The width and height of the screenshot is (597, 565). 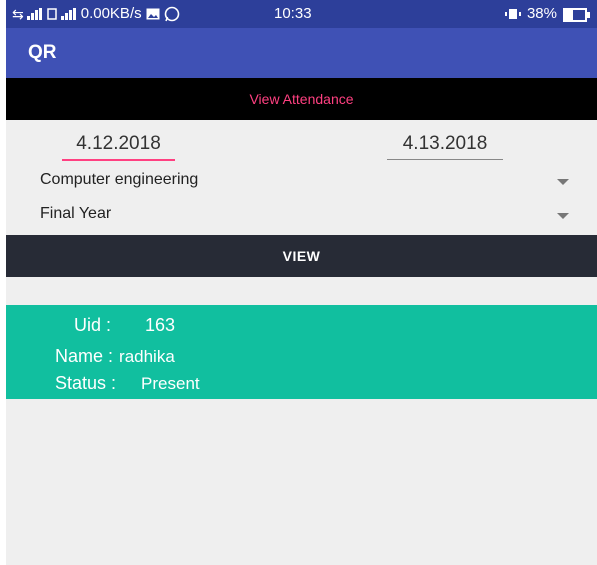 What do you see at coordinates (124, 325) in the screenshot?
I see `uid-row: Uid : 163` at bounding box center [124, 325].